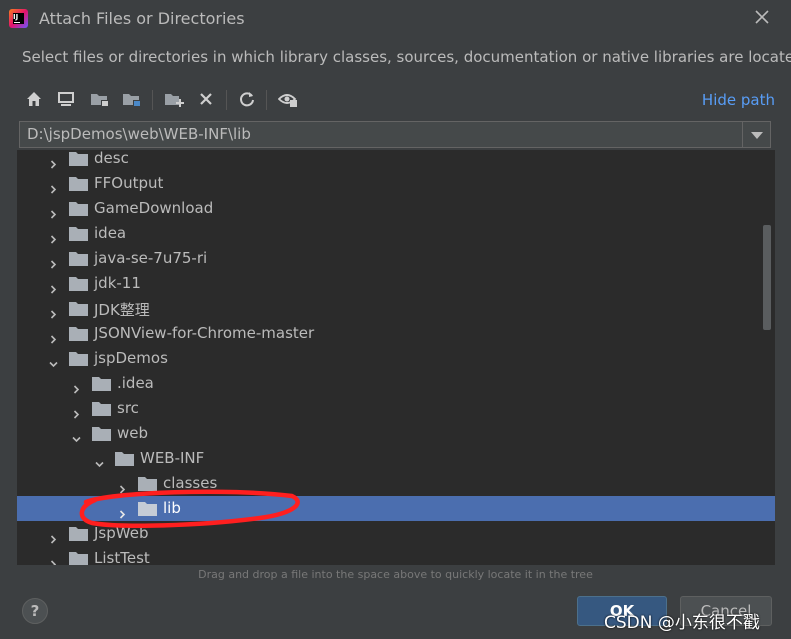 This screenshot has width=791, height=639. Describe the element at coordinates (121, 533) in the screenshot. I see `tree-item-label: JspWeb` at that location.